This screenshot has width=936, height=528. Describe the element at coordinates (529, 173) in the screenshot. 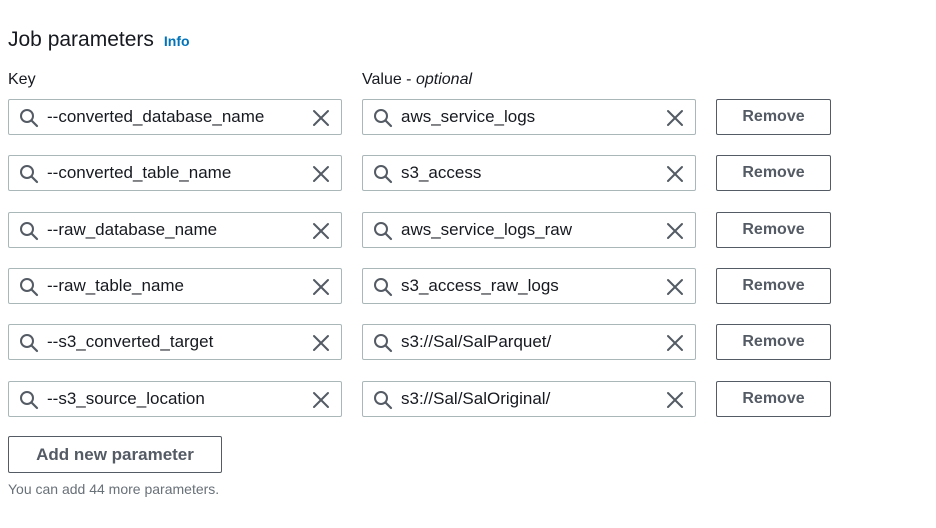

I see `value-input: s3_access` at that location.